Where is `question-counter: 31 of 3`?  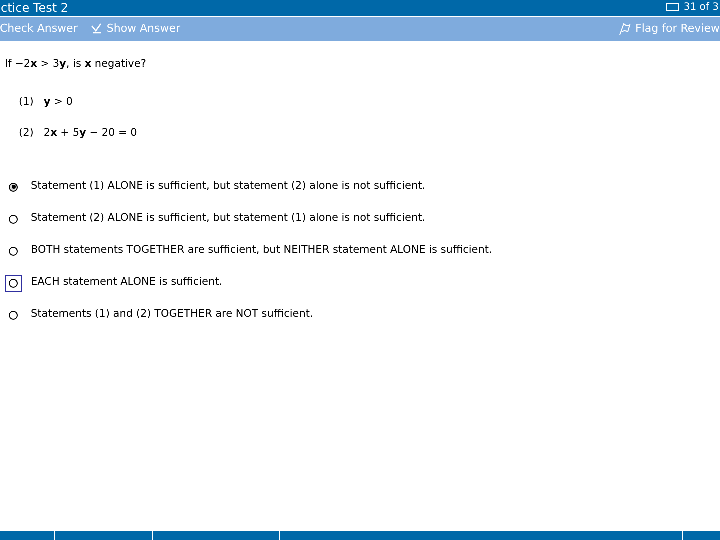 question-counter: 31 of 3 is located at coordinates (702, 8).